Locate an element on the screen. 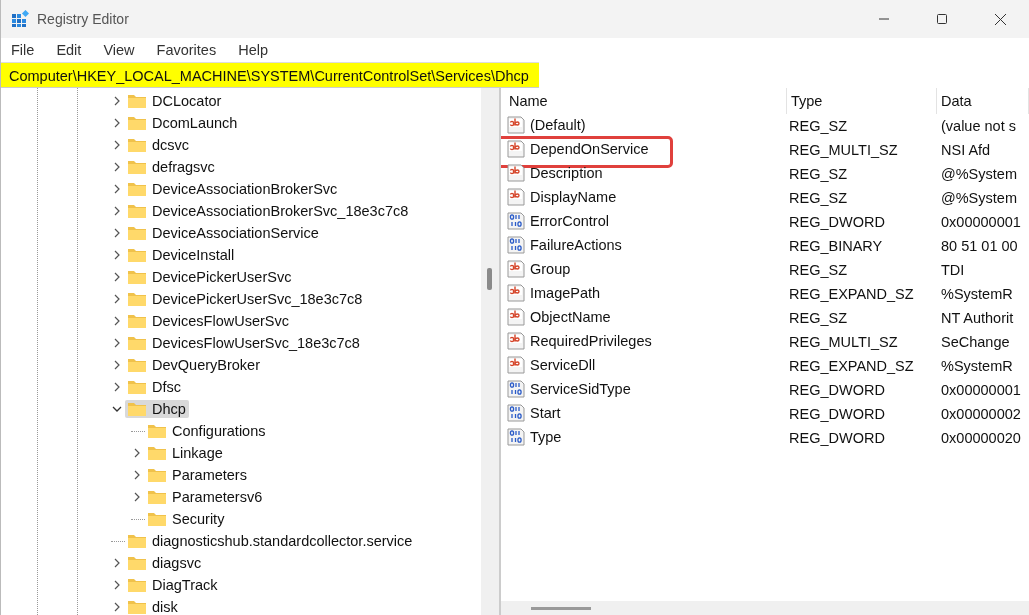 Image resolution: width=1029 pixels, height=615 pixels. maximize-icon is located at coordinates (942, 19).